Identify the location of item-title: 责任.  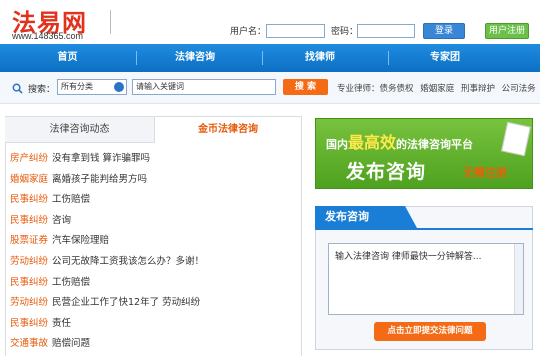
(61, 323).